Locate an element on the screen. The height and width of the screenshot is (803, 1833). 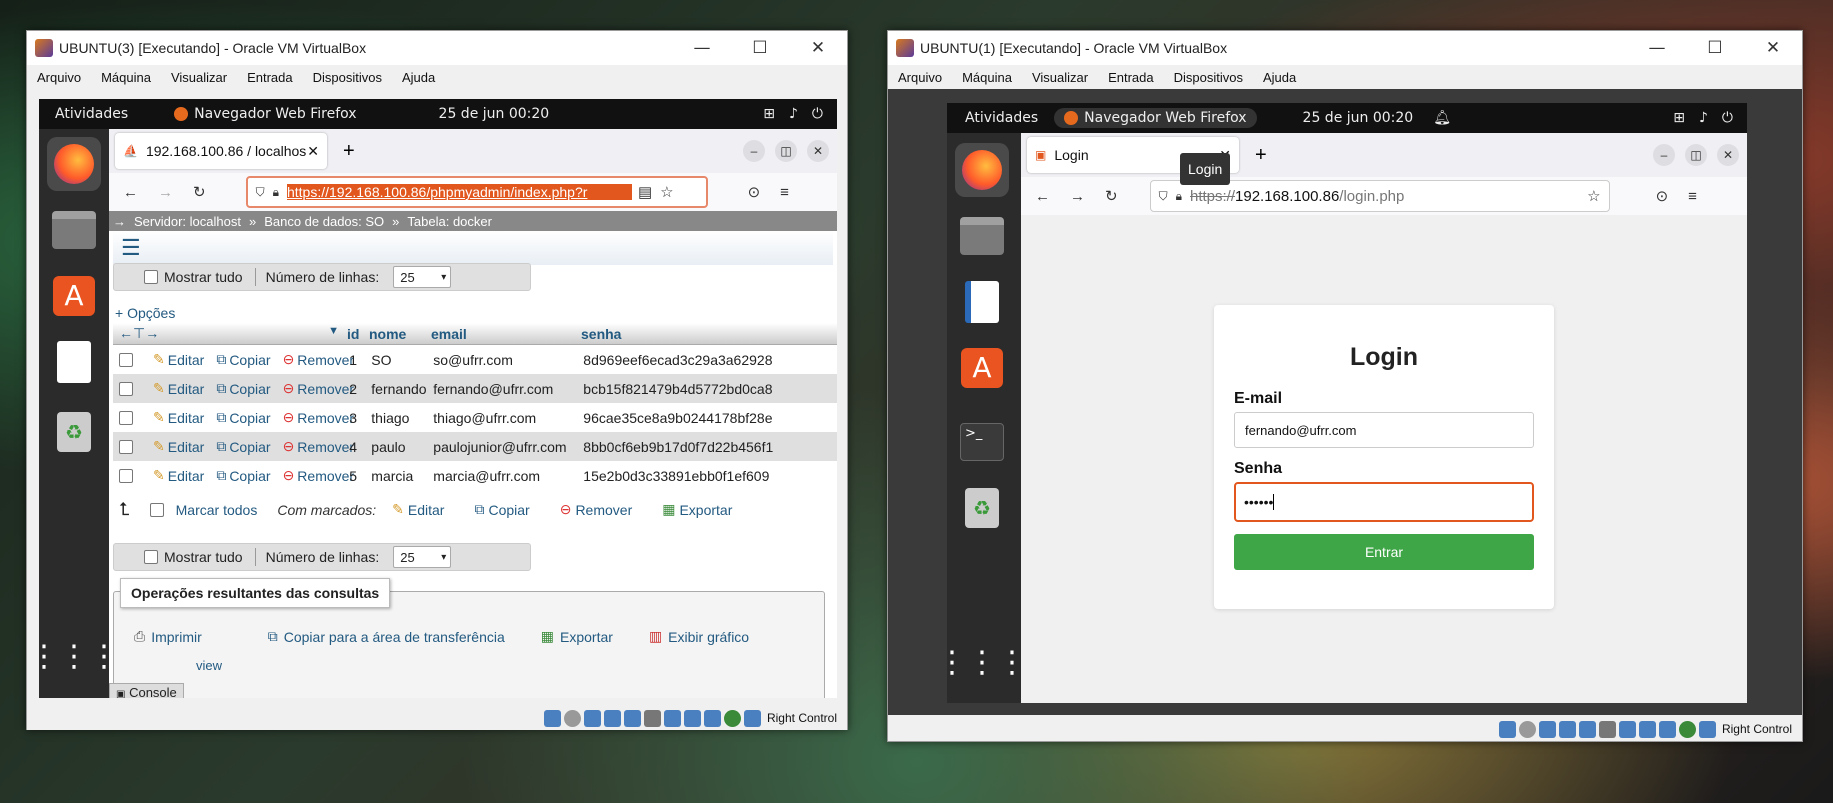
menu-maquina-r: Máquina is located at coordinates (987, 77).